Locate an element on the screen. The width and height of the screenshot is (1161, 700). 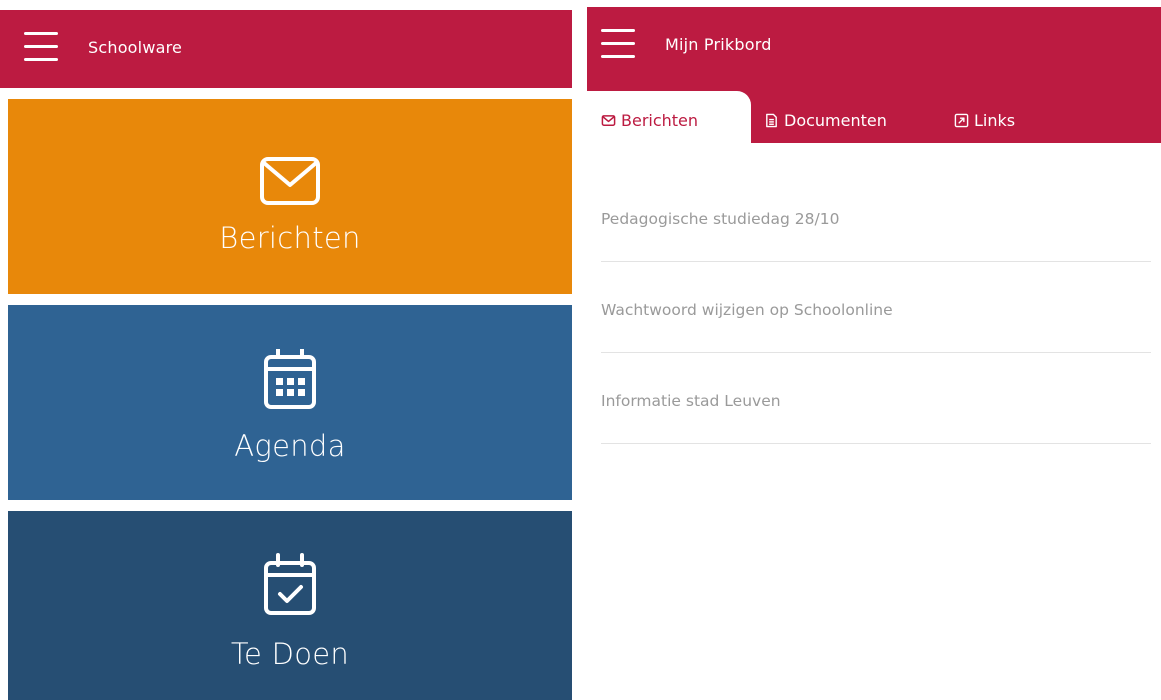
agenda-tile: Agenda is located at coordinates (290, 402).